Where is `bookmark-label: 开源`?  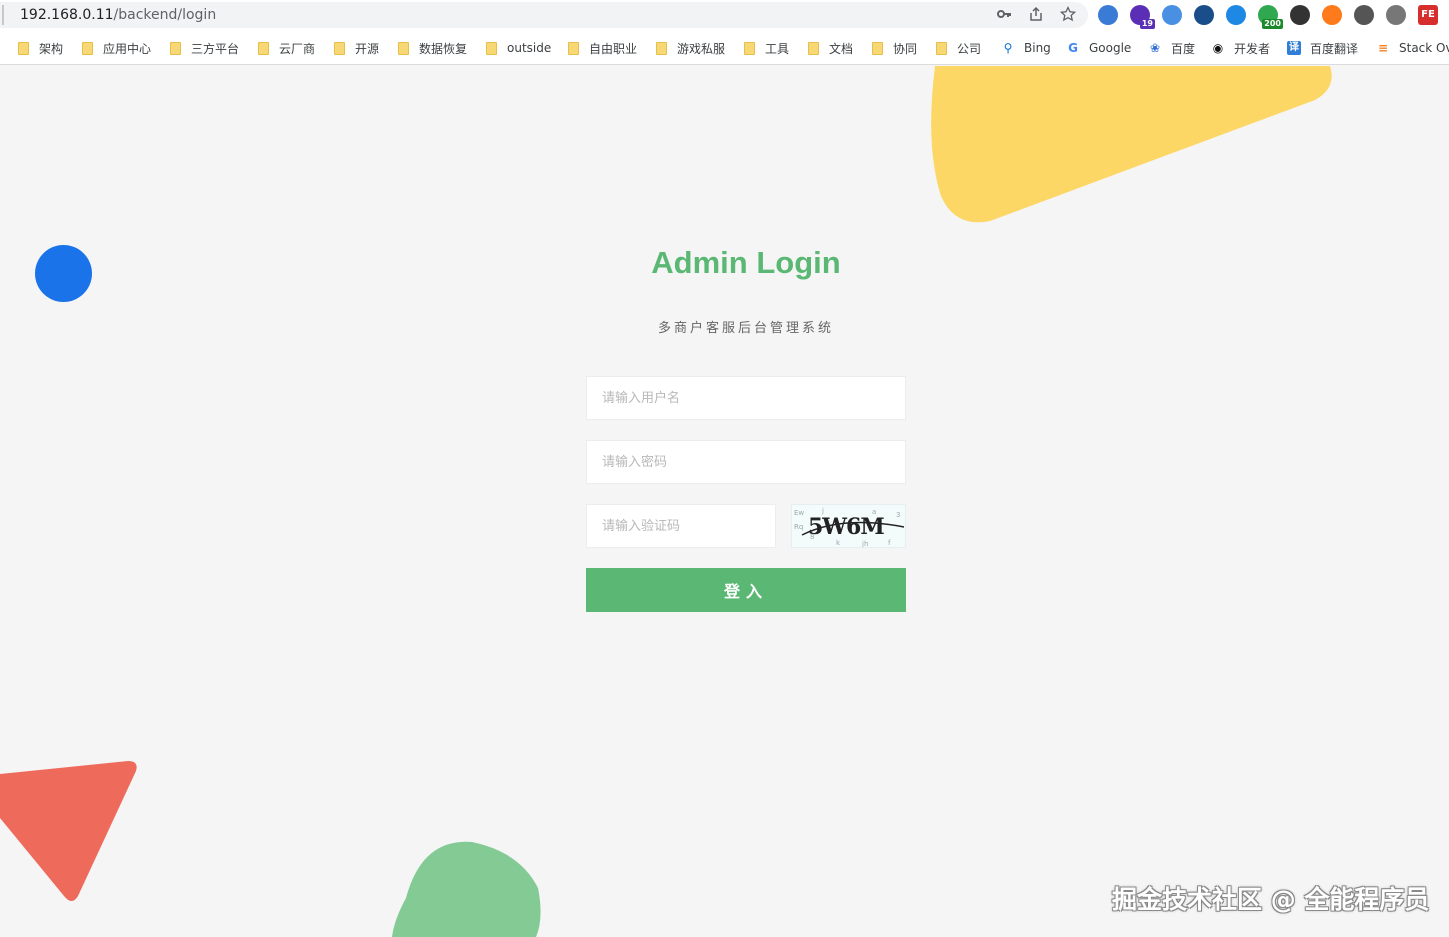 bookmark-label: 开源 is located at coordinates (367, 48).